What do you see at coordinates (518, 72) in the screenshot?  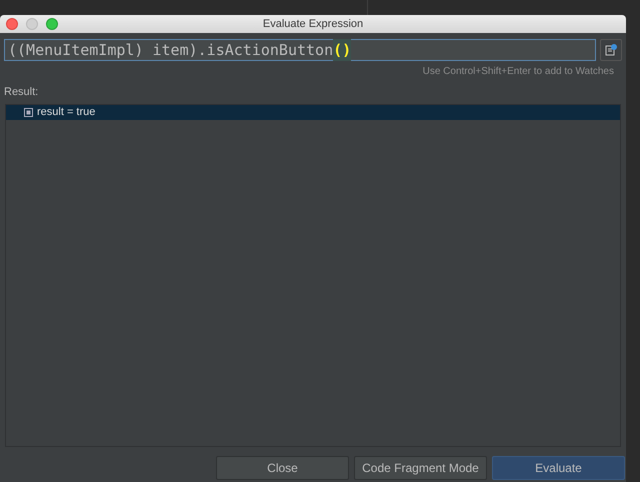 I see `hint-text: Use Control+Shift+Enter to add to Watches` at bounding box center [518, 72].